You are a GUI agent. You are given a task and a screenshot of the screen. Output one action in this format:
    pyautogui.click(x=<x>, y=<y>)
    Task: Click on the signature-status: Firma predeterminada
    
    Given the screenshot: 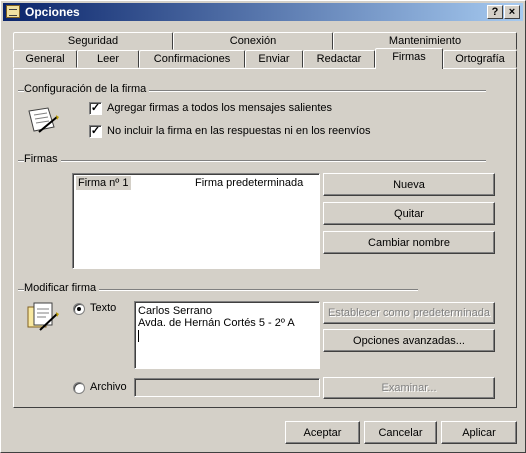 What is the action you would take?
    pyautogui.click(x=249, y=183)
    